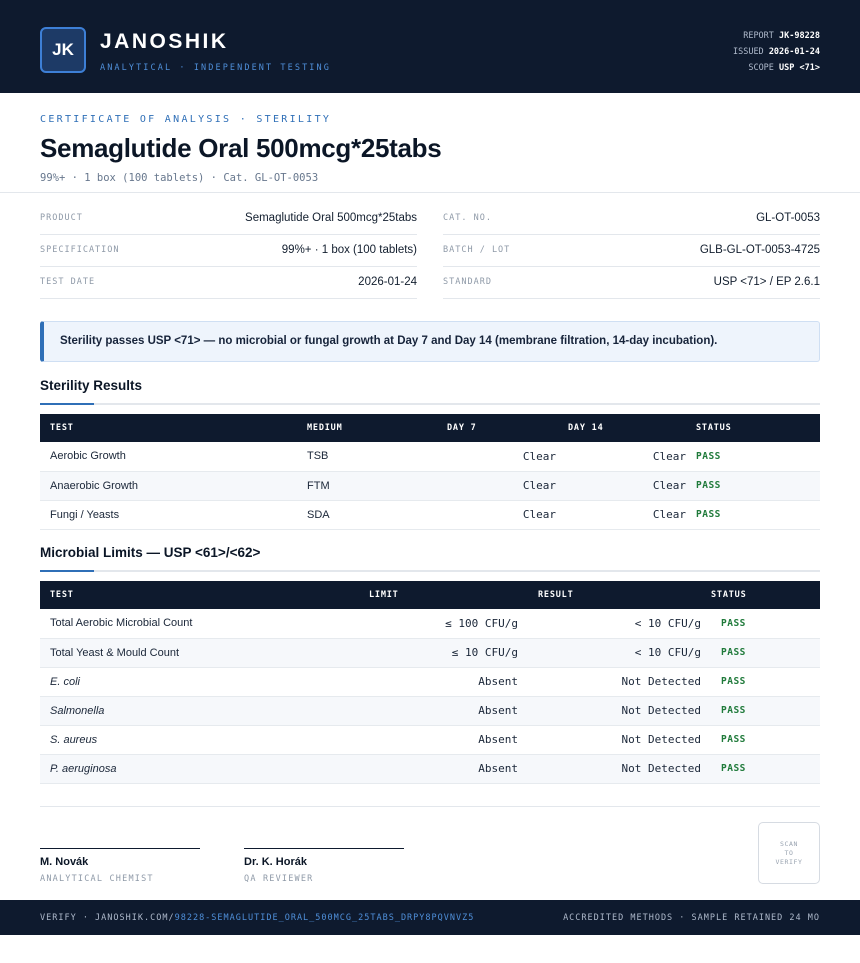 The height and width of the screenshot is (963, 860). I want to click on table-row: P. aeruginosa Absent Not Detected PASS, so click(430, 769).